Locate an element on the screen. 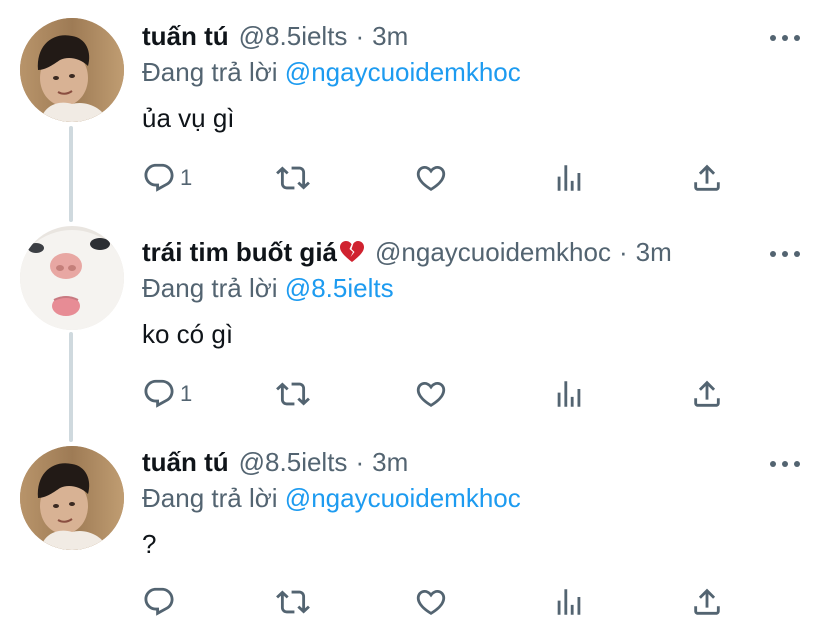 This screenshot has width=828, height=633. tweet-text: ko có gì is located at coordinates (188, 334).